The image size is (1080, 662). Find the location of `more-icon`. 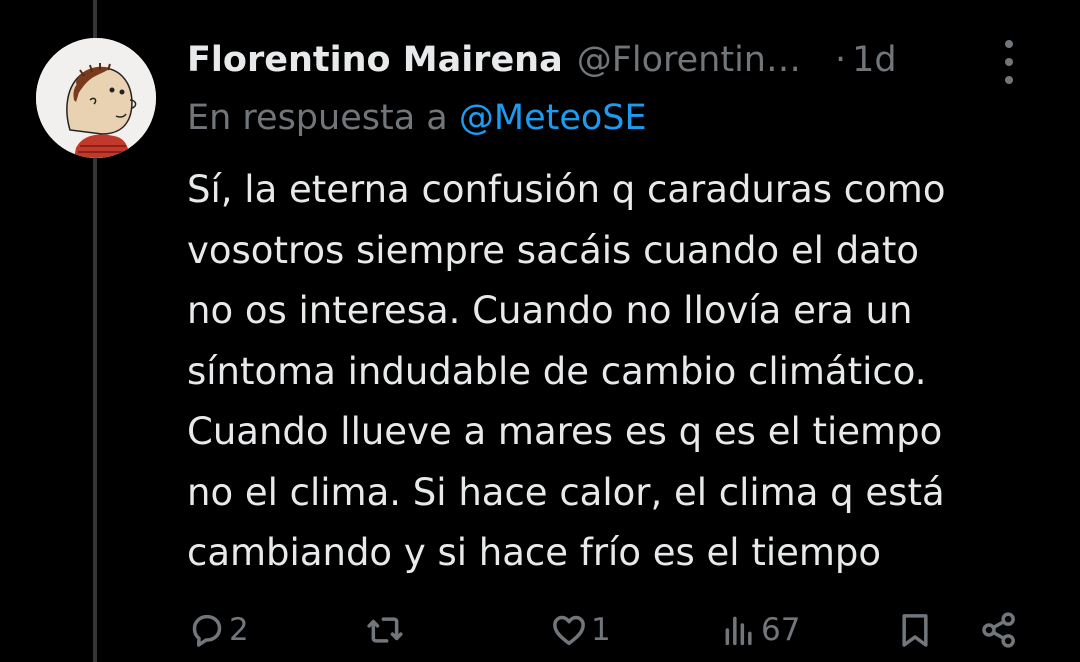

more-icon is located at coordinates (1009, 44).